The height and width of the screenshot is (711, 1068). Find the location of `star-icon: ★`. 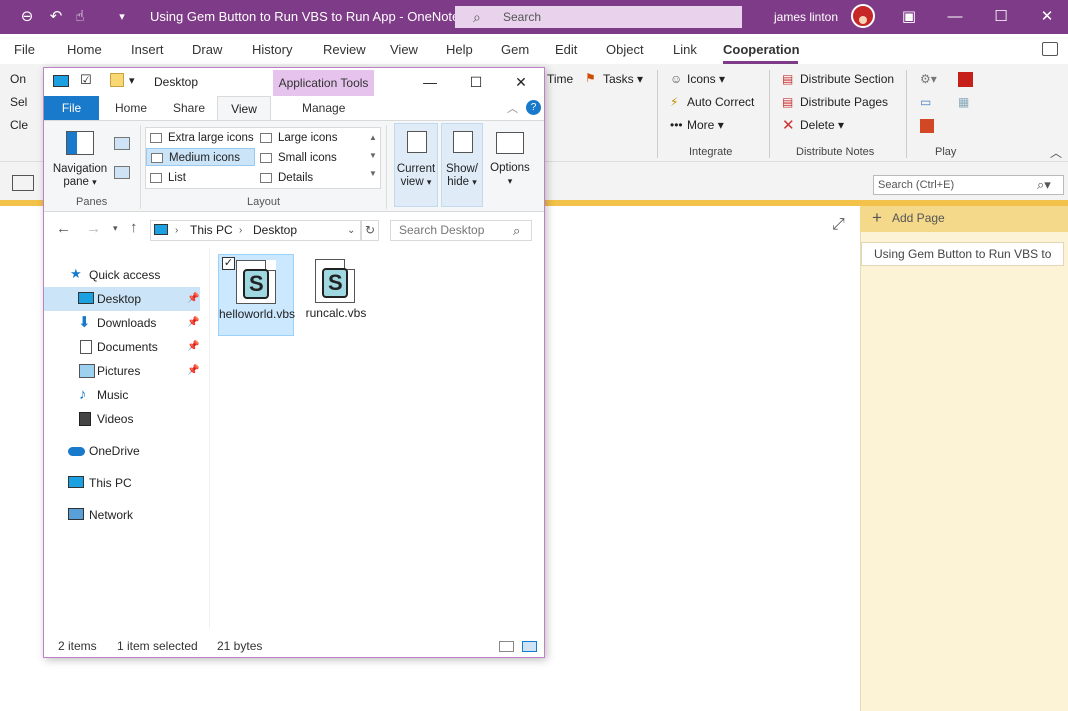

star-icon: ★ is located at coordinates (76, 273).